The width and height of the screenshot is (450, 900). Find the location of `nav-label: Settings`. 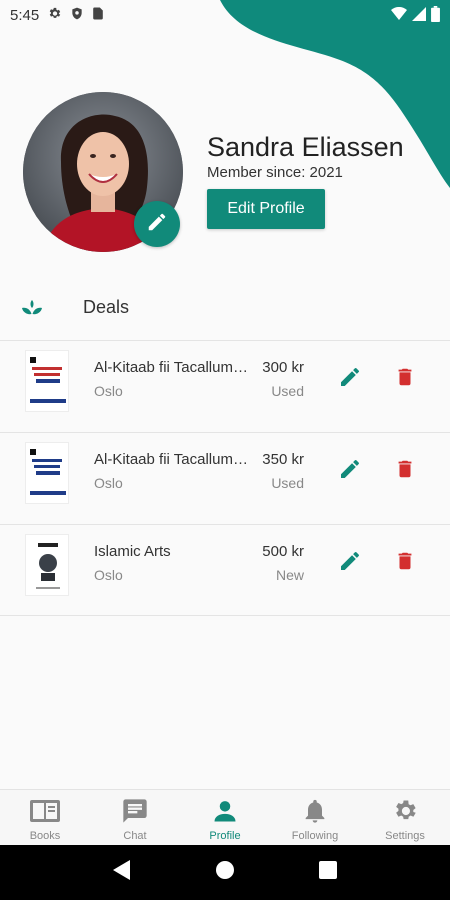

nav-label: Settings is located at coordinates (405, 836).